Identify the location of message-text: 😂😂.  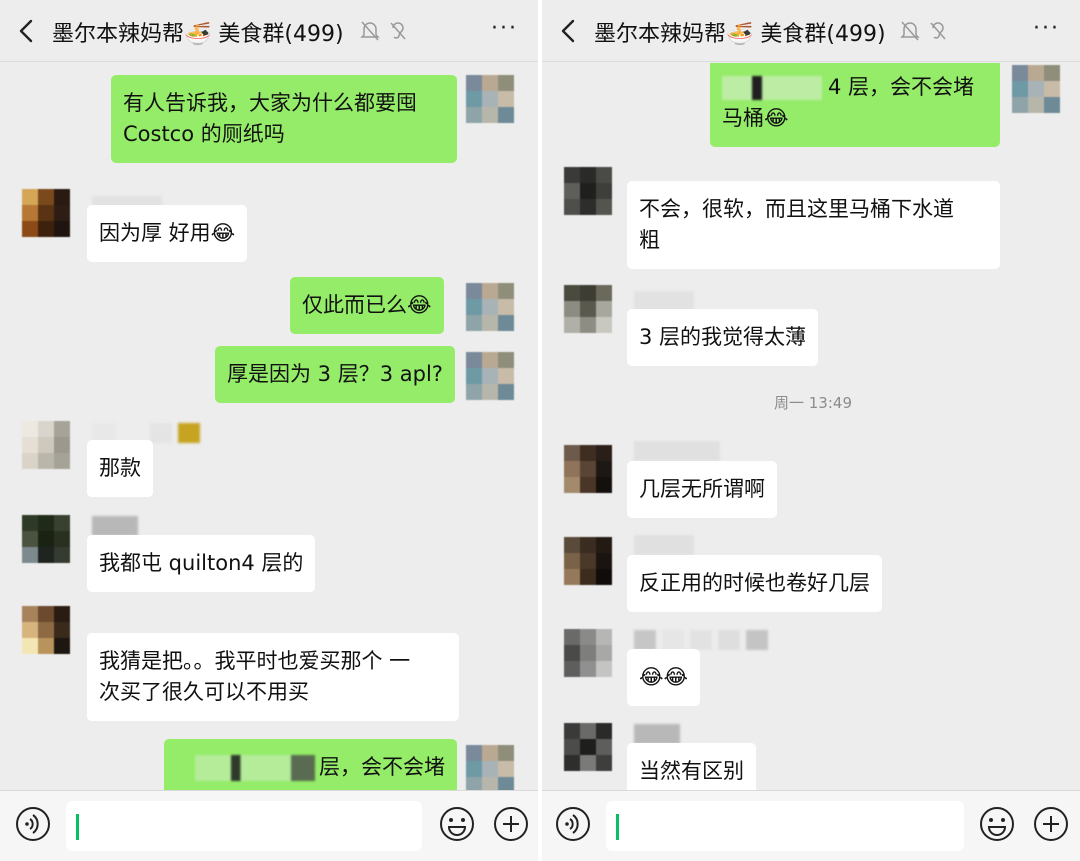
(664, 677).